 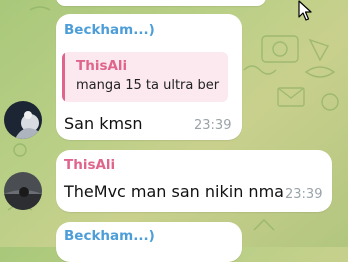 I want to click on reply-sender-name: ThisAli, so click(x=102, y=66).